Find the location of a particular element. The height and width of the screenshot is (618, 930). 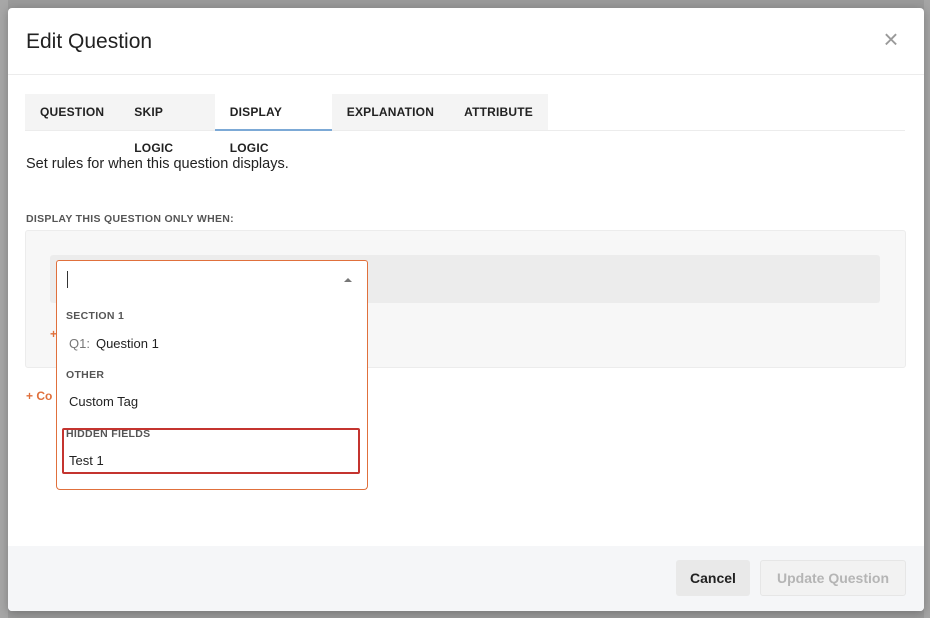

condition-select-input is located at coordinates (212, 278).